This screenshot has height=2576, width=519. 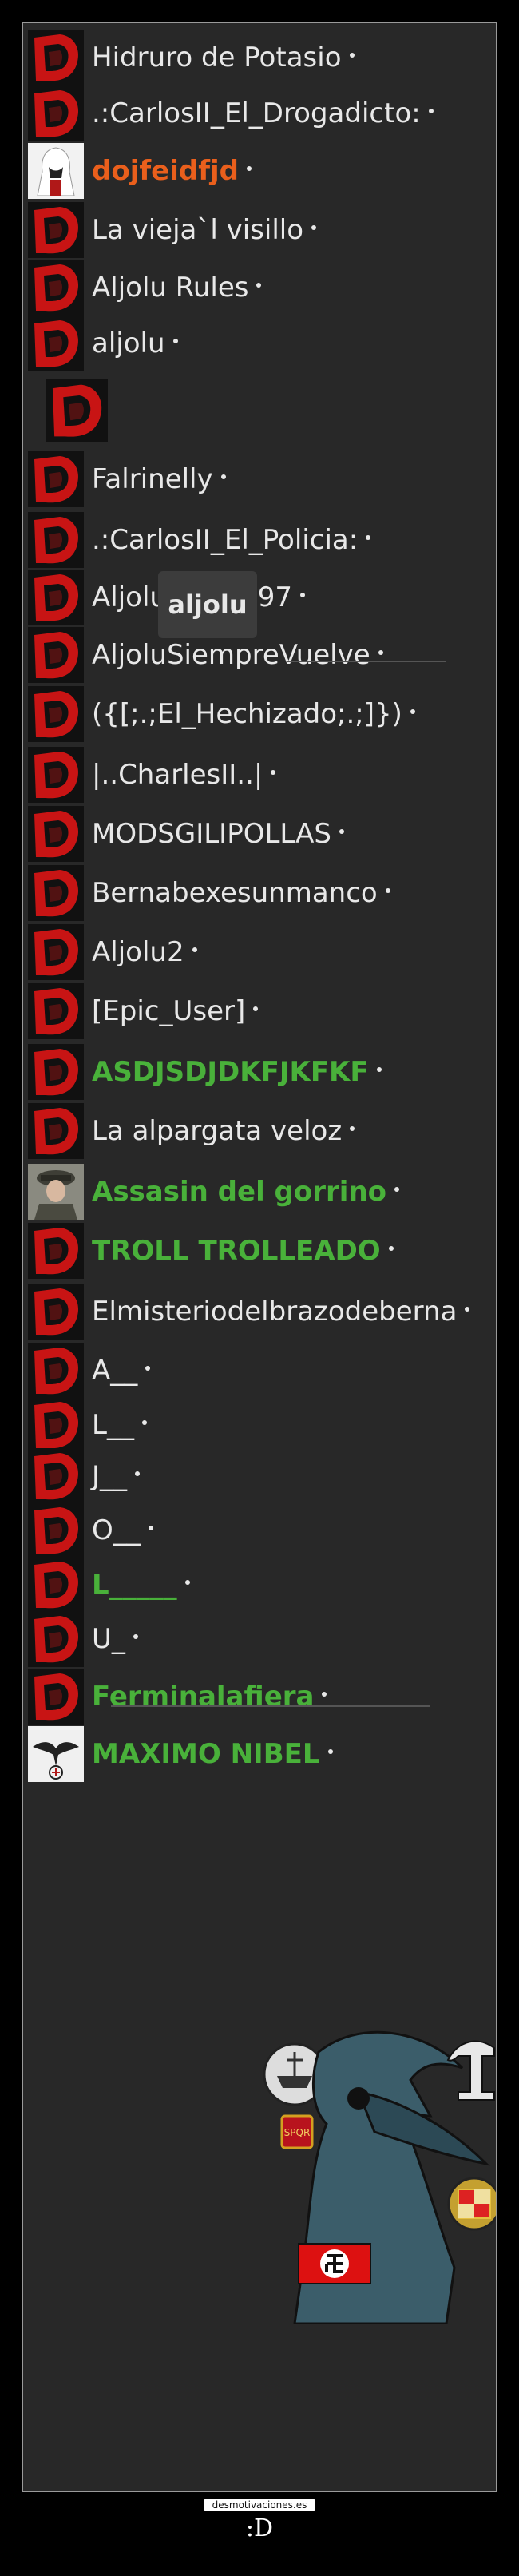 I want to click on user-list-item: U_, so click(x=258, y=1639).